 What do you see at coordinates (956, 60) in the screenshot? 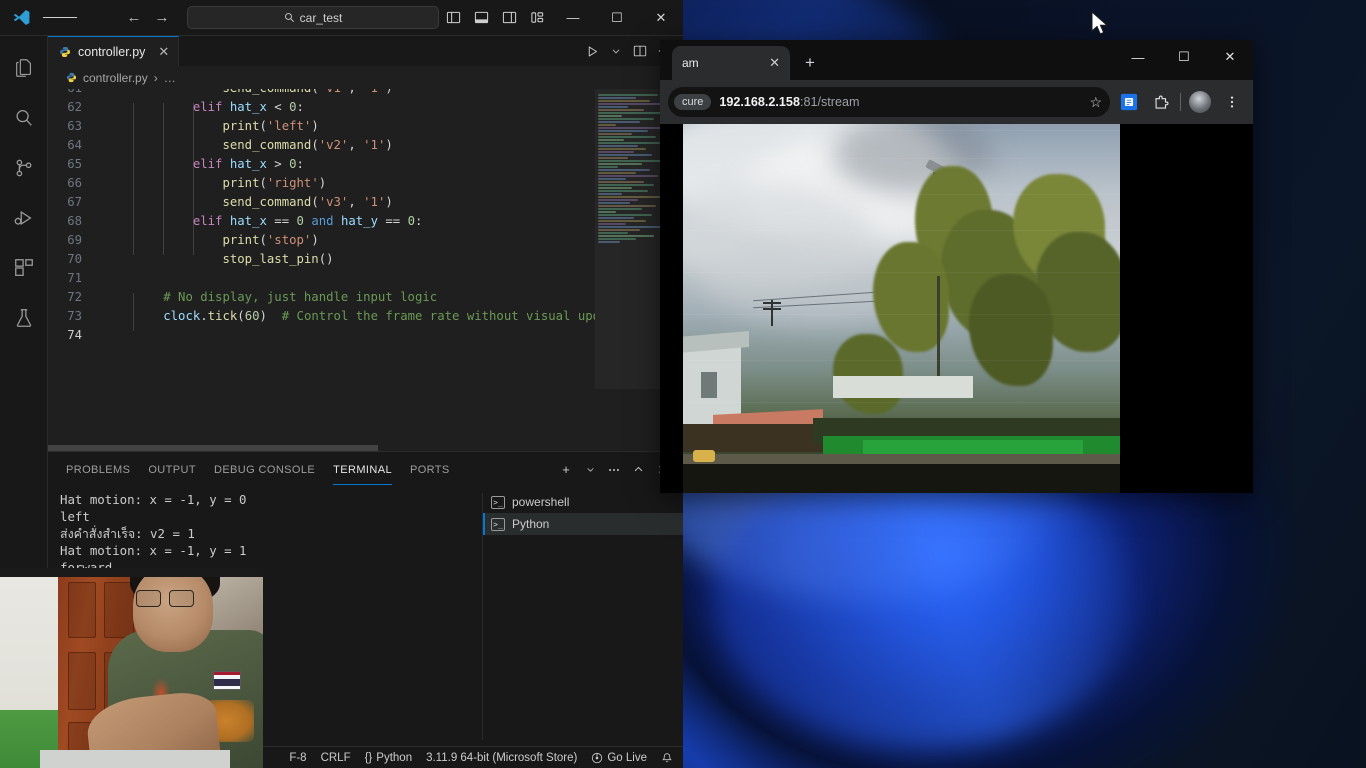
I see `chrome-tab-strip: am ✕ + — ☐ ✕` at bounding box center [956, 60].